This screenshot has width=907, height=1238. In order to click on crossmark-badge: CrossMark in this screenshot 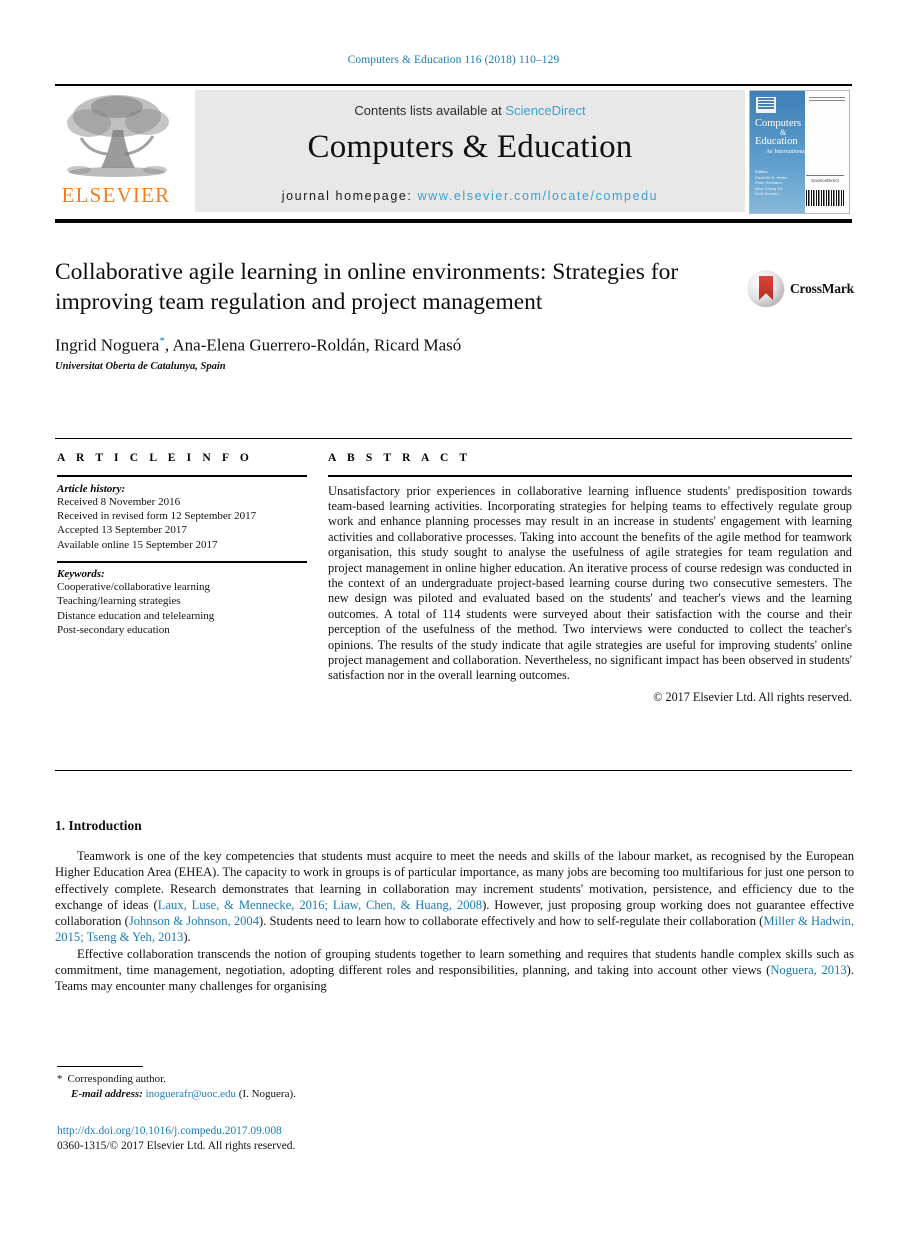, I will do `click(801, 289)`.